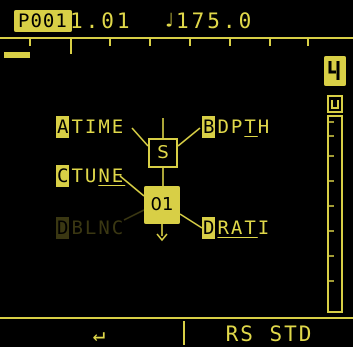 The image size is (353, 347). I want to click on param-d-label-ul: RAT, so click(237, 228).